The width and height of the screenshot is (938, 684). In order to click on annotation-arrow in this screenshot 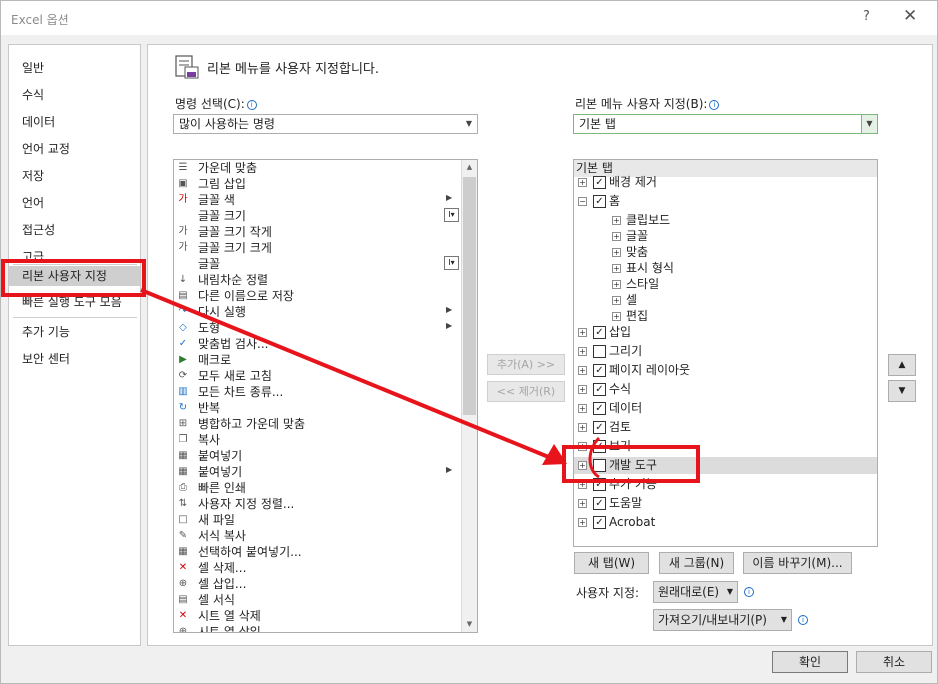, I will do `click(370, 383)`.